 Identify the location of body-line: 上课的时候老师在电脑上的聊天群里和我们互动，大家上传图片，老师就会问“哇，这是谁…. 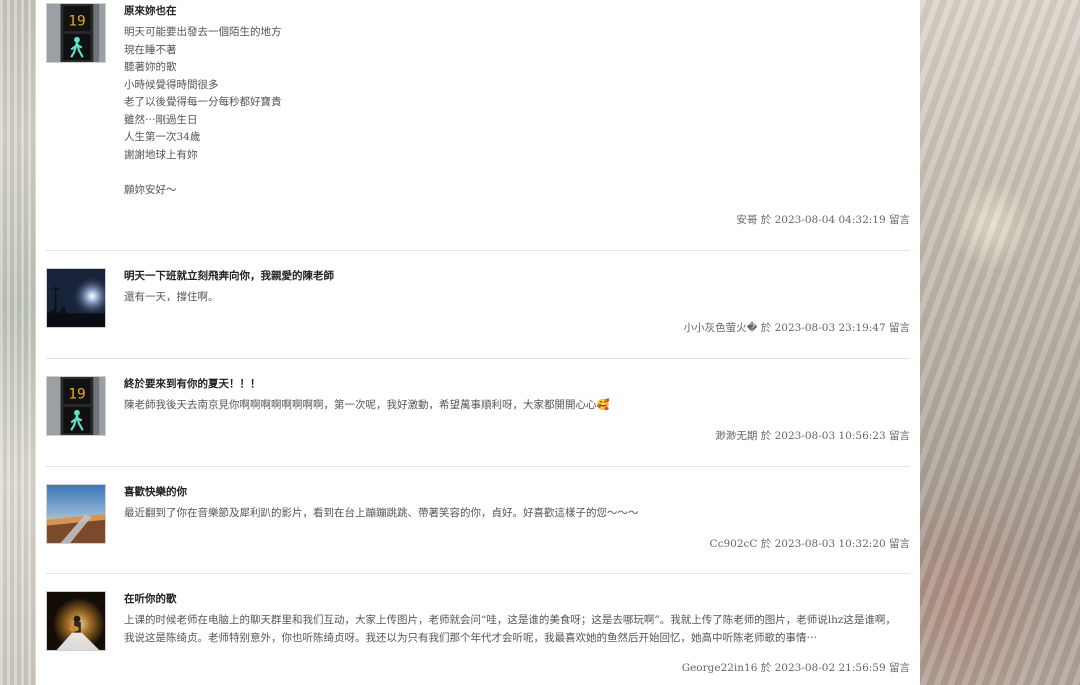
(510, 629).